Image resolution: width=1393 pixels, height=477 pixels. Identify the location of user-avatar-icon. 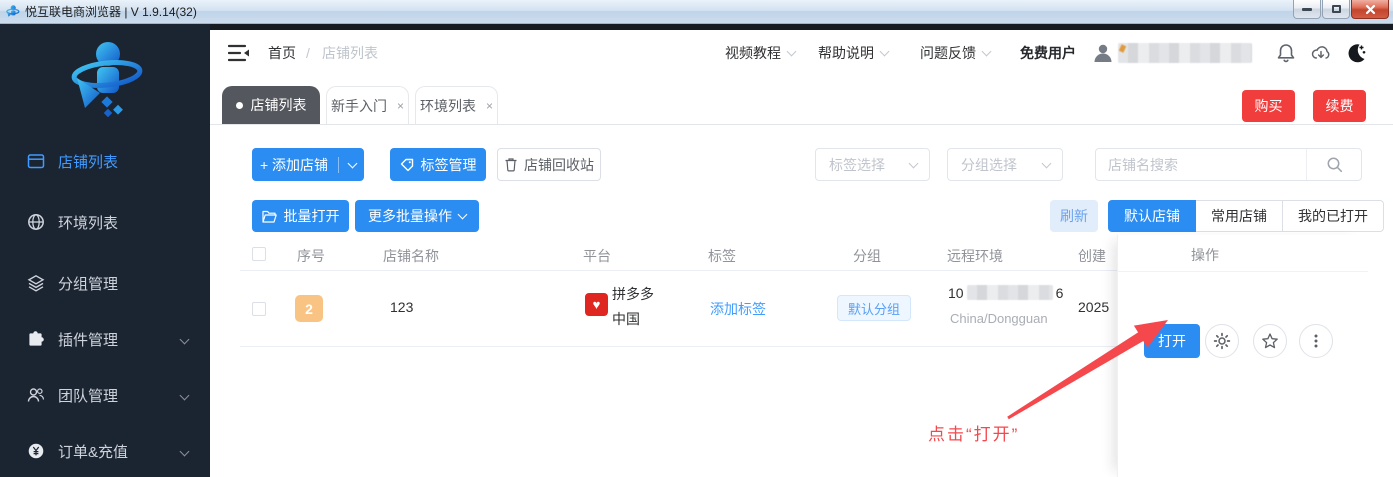
(1103, 53).